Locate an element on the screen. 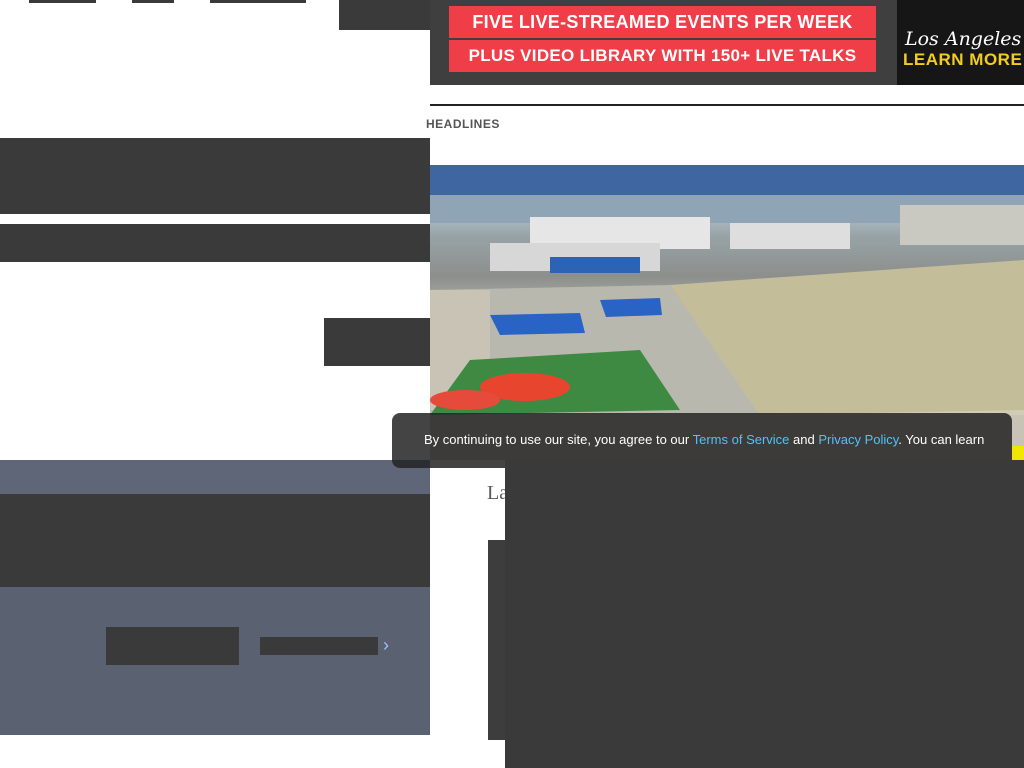  ad-brand-panel: Los Angeles Times LEARN MORE is located at coordinates (960, 42).